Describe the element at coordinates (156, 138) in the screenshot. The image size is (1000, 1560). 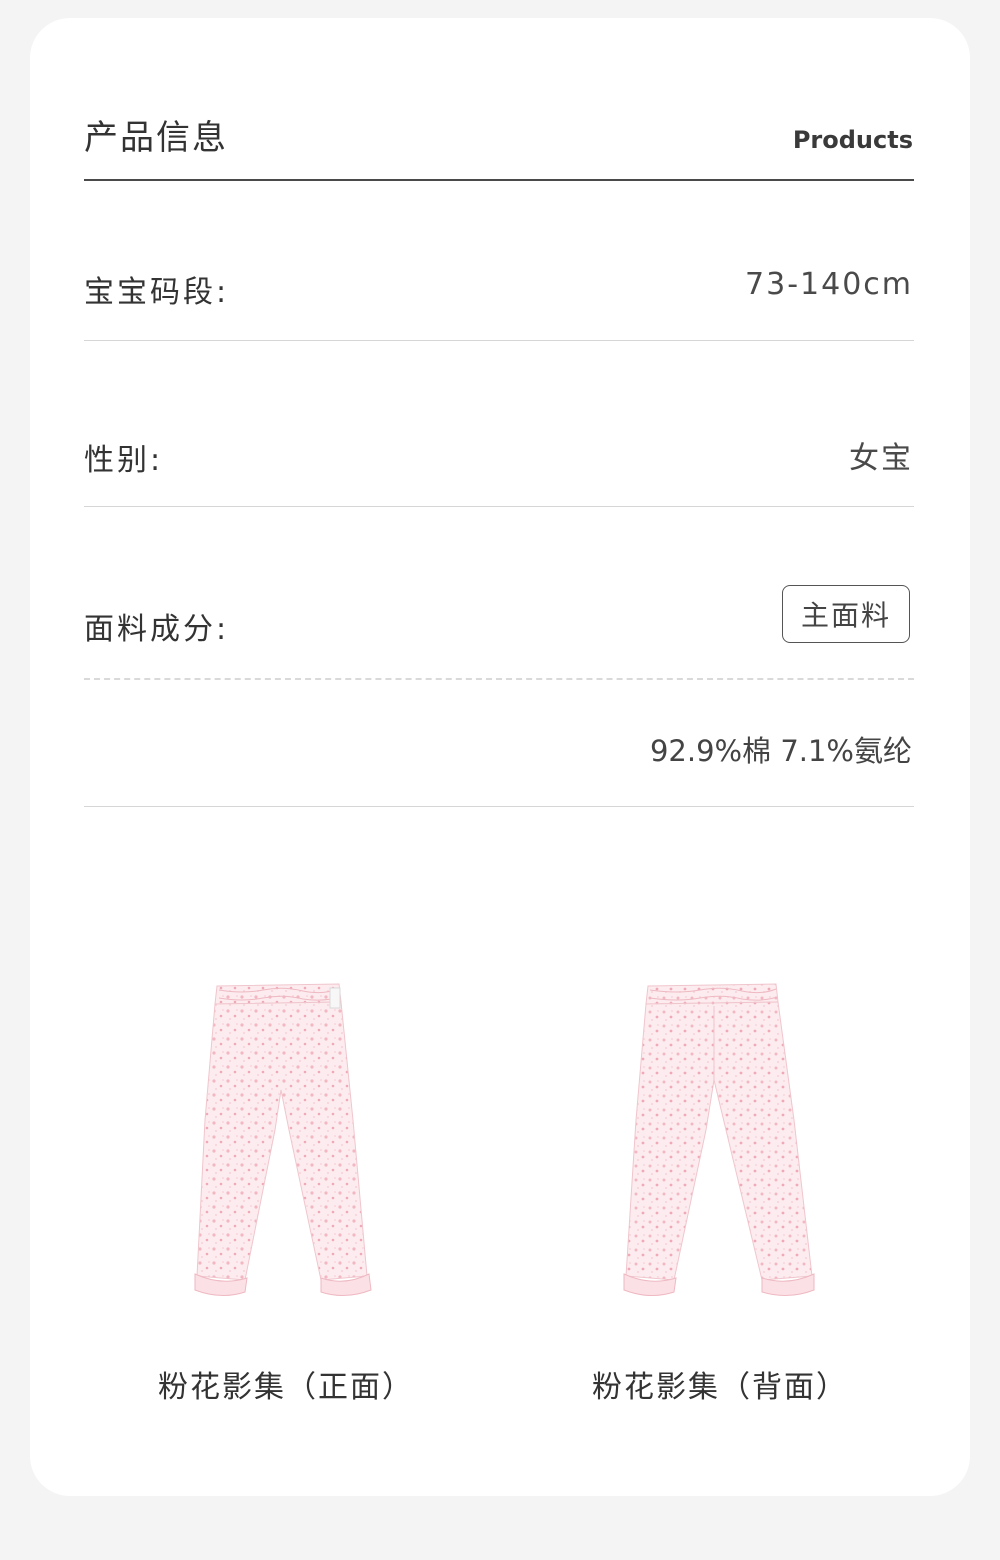
I see `section-title: 产品信息` at that location.